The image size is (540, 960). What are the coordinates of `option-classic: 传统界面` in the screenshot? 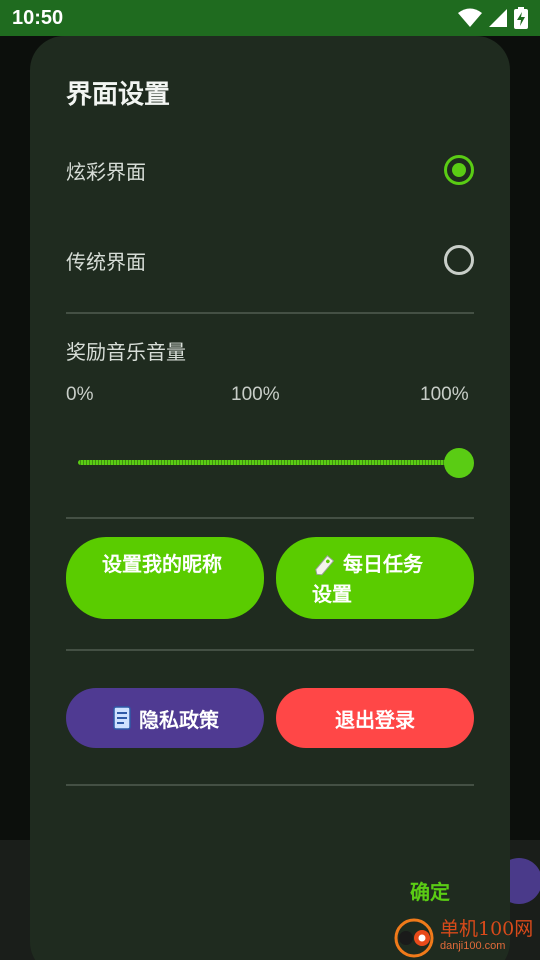 It's located at (270, 260).